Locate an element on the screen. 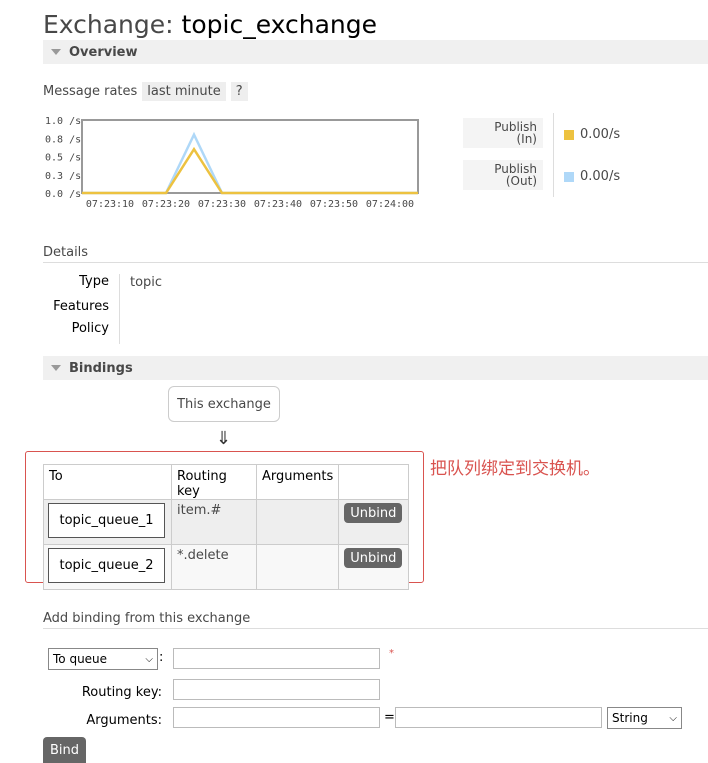 The height and width of the screenshot is (763, 708). bindings-label: Bindings is located at coordinates (101, 368).